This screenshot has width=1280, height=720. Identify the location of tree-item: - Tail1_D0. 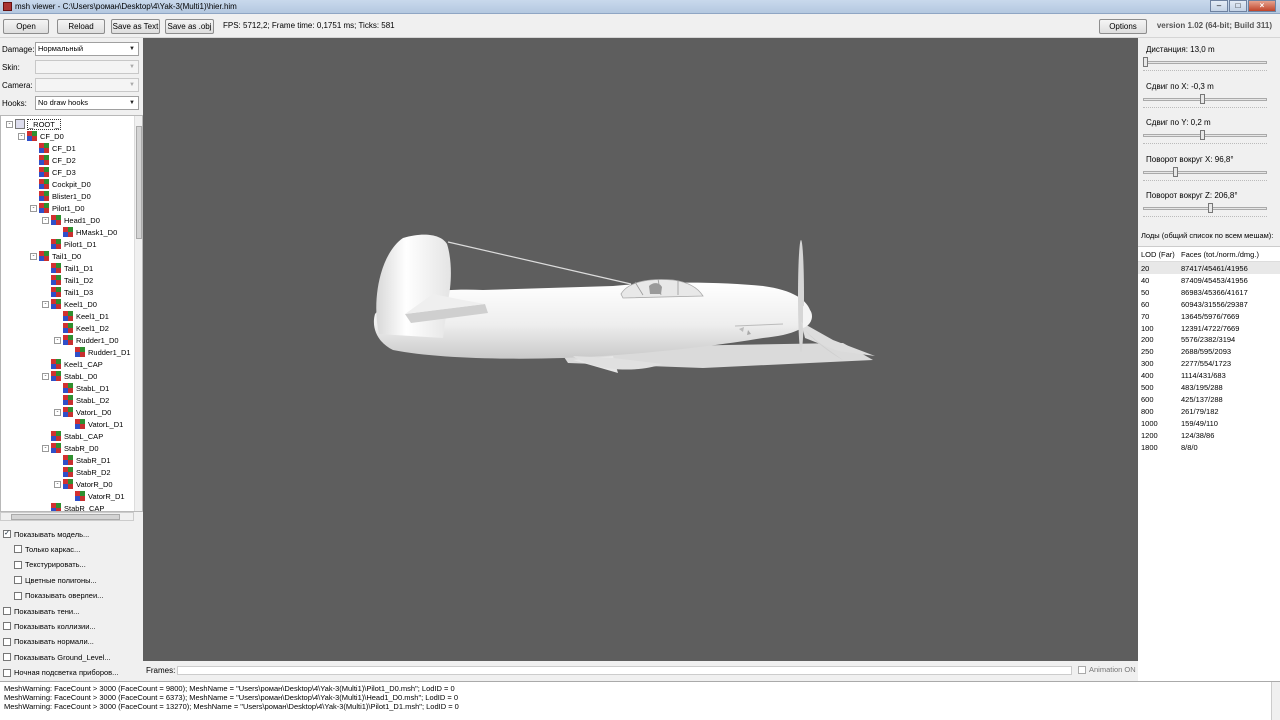
(56, 256).